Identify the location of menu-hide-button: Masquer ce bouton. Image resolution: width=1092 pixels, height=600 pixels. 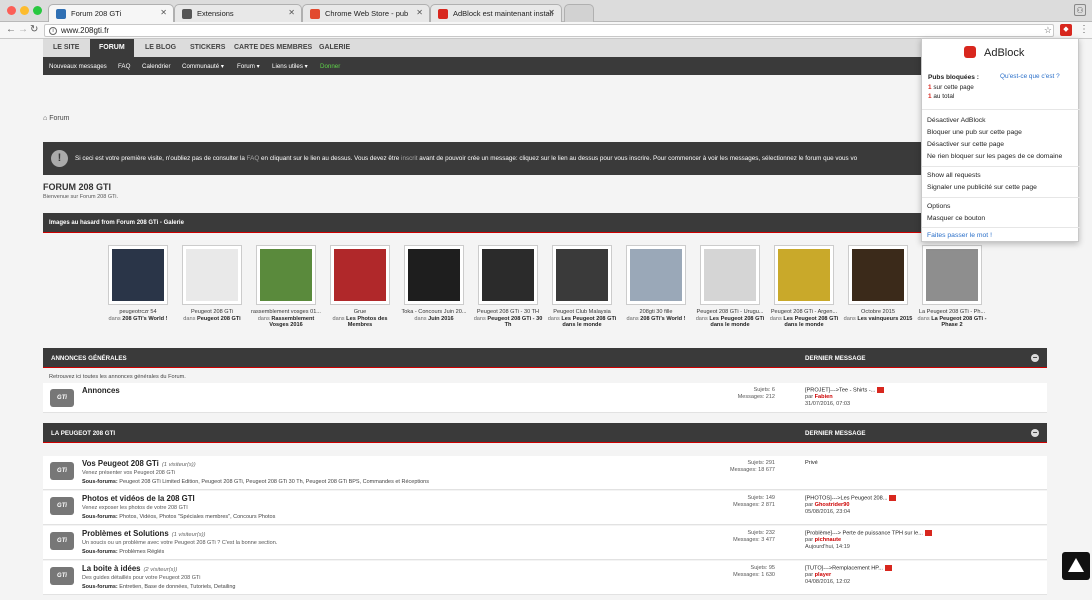
(956, 218).